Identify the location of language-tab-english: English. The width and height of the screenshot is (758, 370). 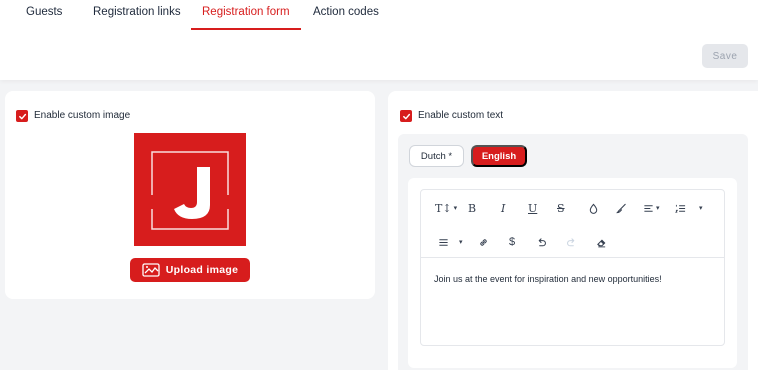
(499, 156).